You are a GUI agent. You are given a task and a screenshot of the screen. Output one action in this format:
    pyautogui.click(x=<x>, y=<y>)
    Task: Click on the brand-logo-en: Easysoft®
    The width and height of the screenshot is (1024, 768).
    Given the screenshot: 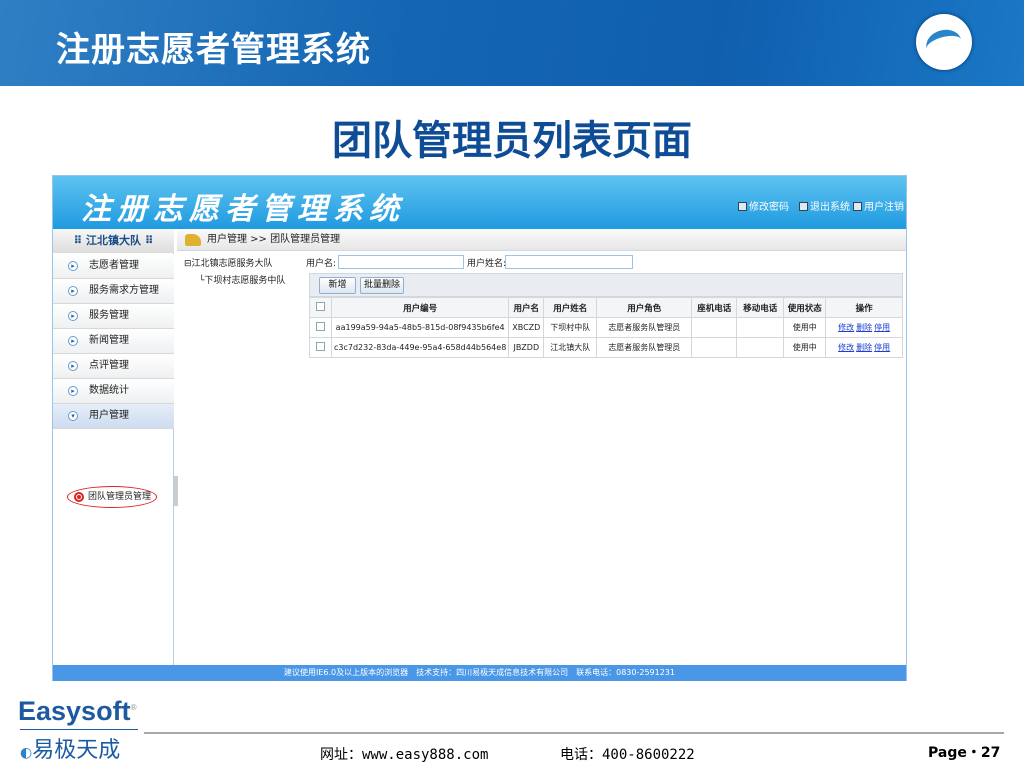 What is the action you would take?
    pyautogui.click(x=77, y=711)
    